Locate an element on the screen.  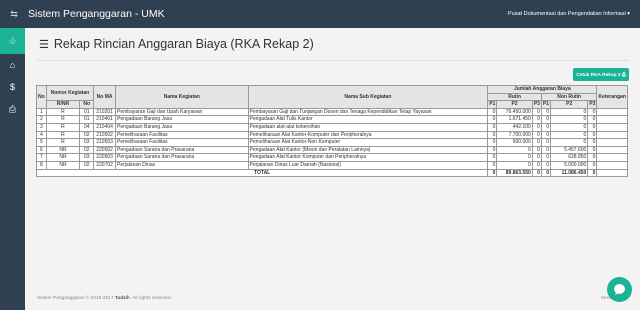
total-nonrutin-p1: 0 is located at coordinates (546, 173).